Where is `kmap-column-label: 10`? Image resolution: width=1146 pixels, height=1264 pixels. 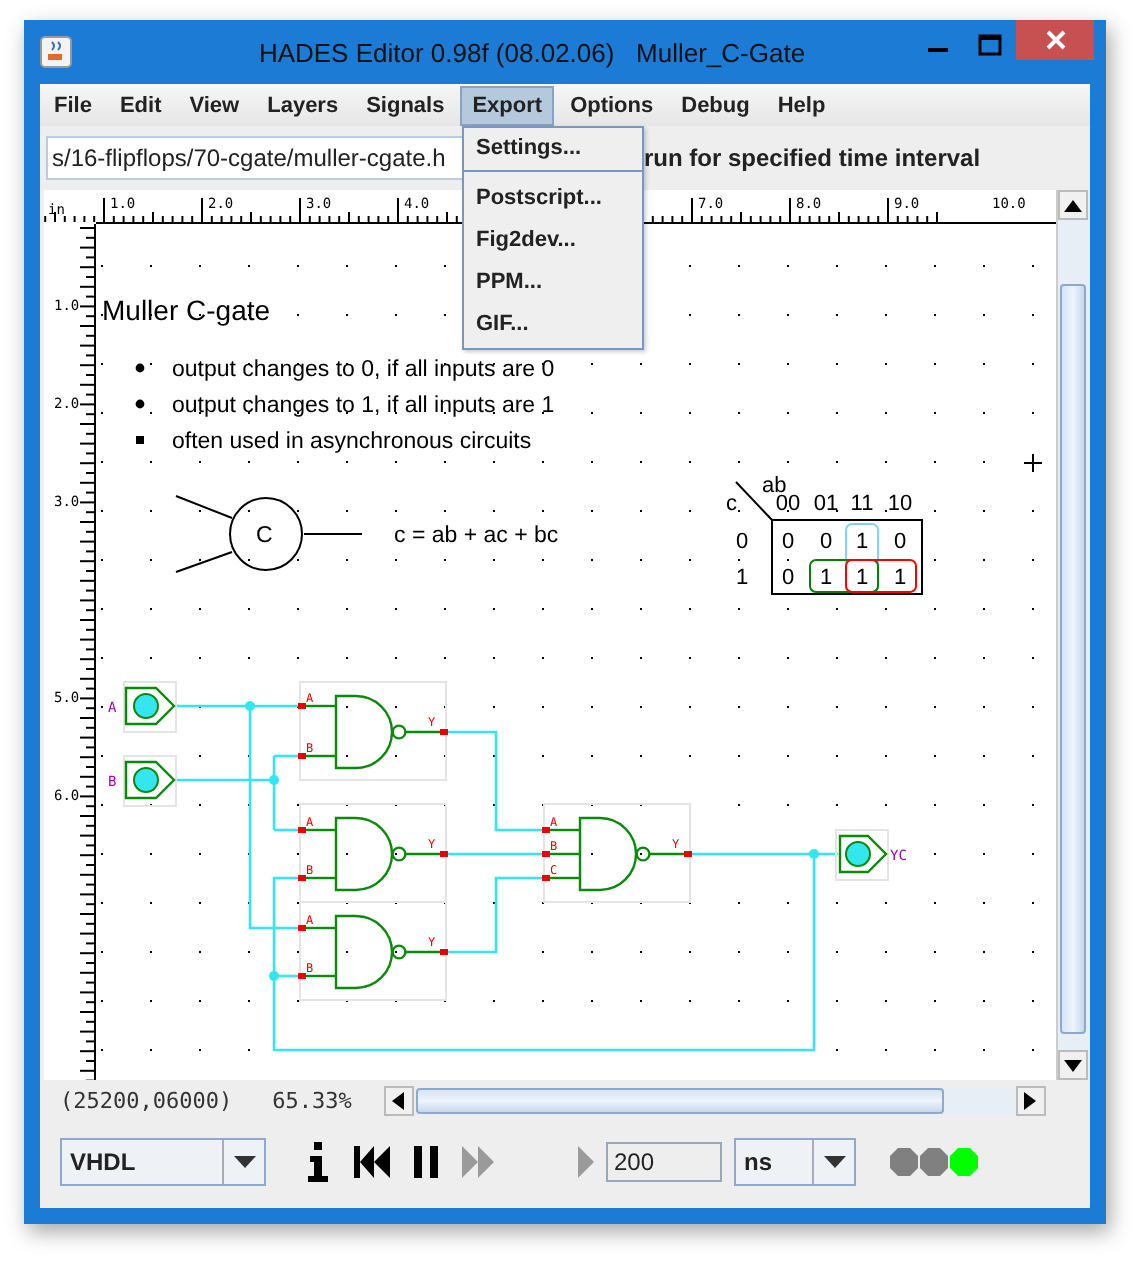
kmap-column-label: 10 is located at coordinates (900, 504).